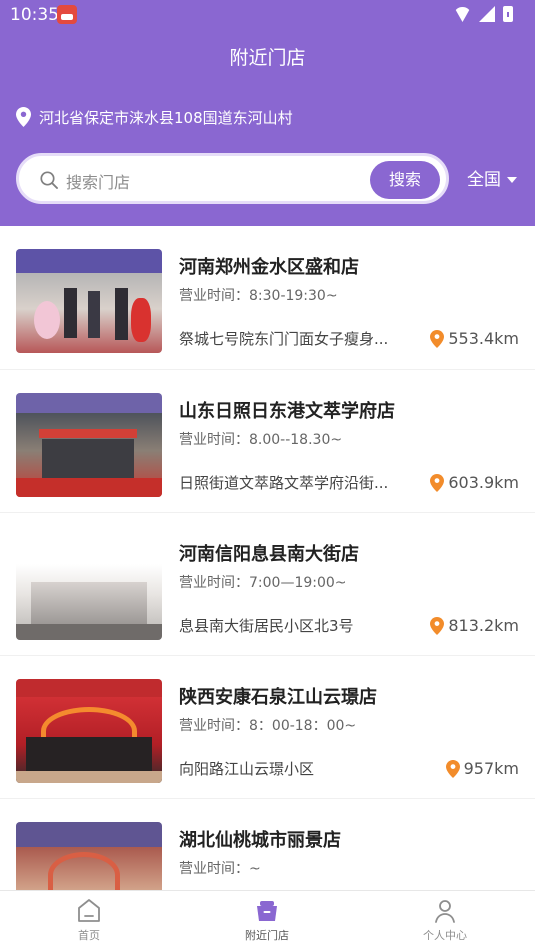  I want to click on store-card: 湖北仙桃城市丽景店 营业时间：~, so click(267, 844).